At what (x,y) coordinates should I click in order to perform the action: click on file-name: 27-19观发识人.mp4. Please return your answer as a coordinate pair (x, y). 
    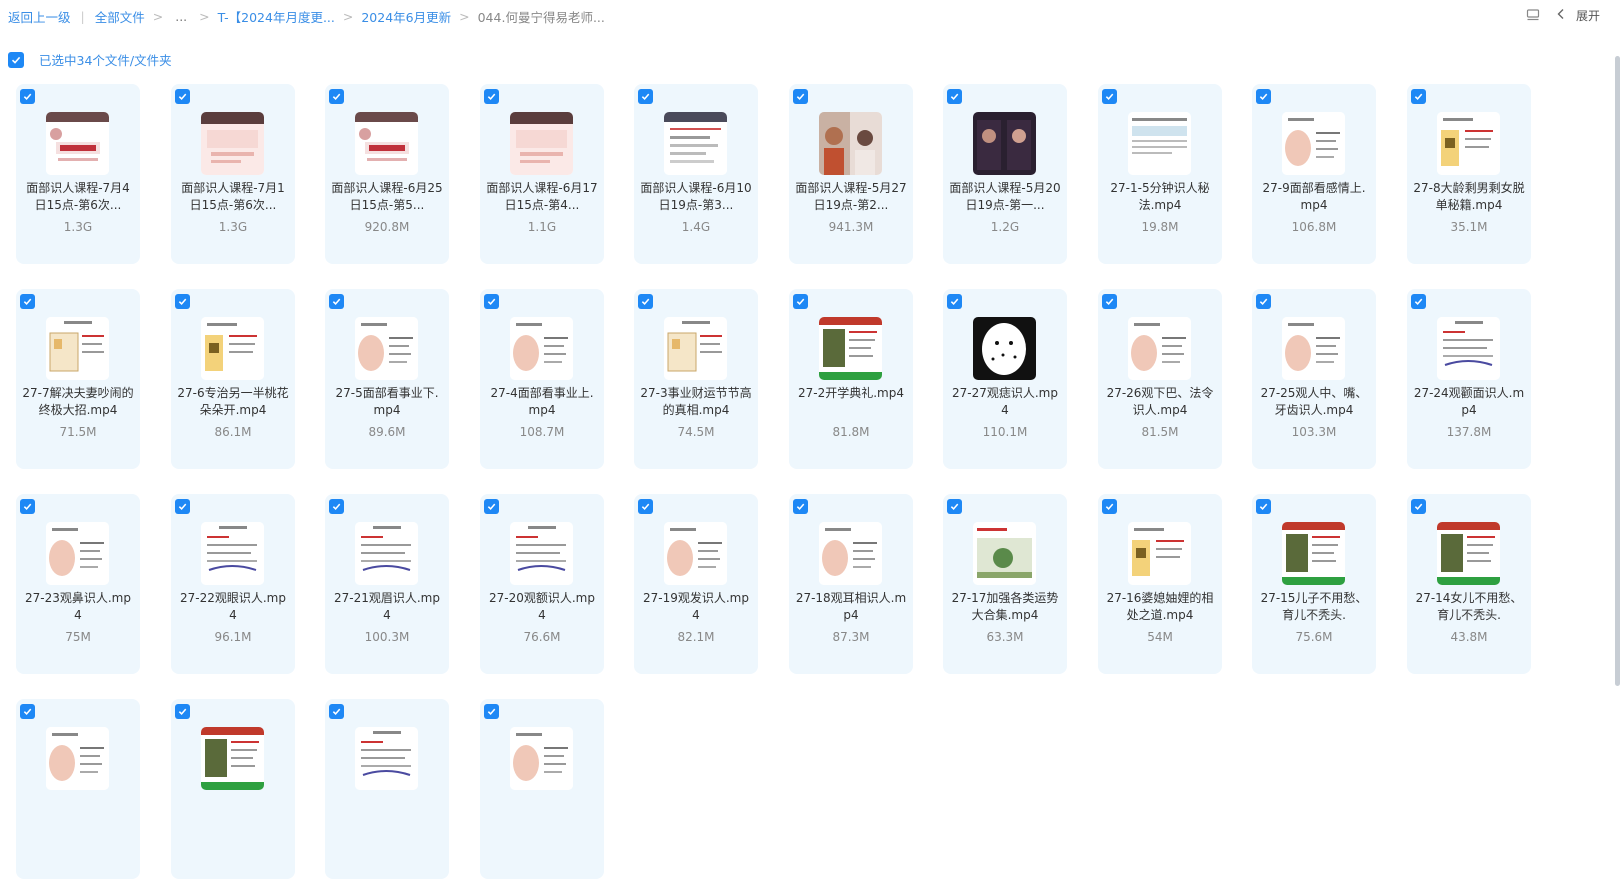
    Looking at the image, I should click on (696, 607).